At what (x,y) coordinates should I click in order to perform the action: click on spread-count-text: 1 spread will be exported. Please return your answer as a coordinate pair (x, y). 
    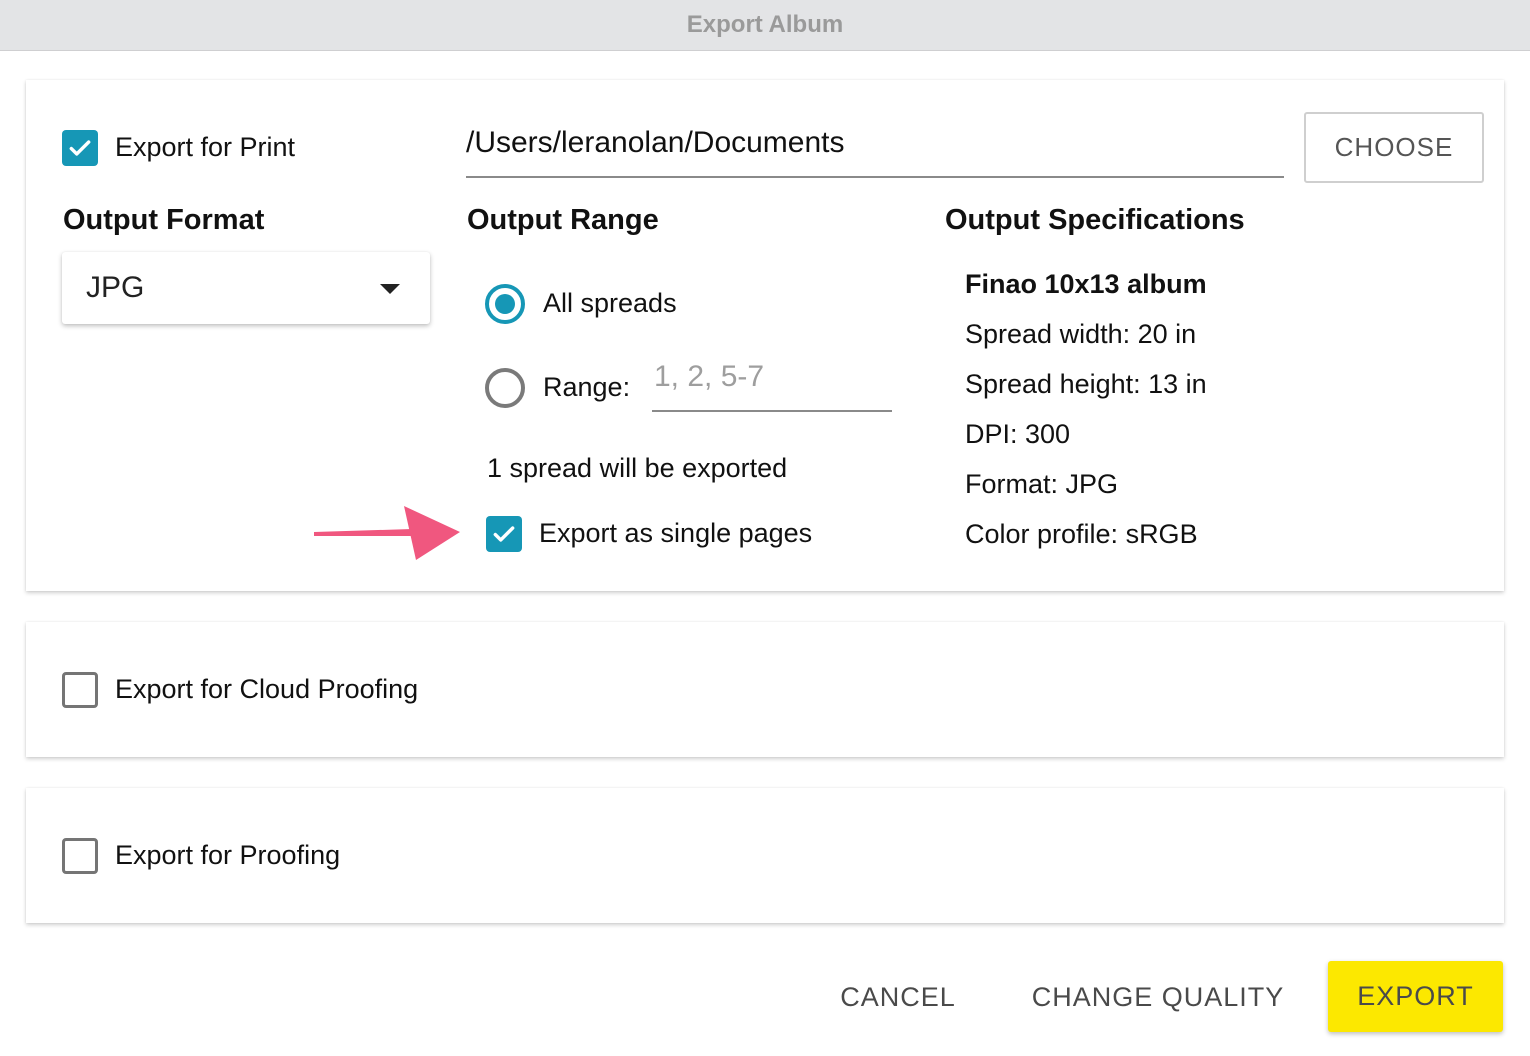
    Looking at the image, I should click on (637, 468).